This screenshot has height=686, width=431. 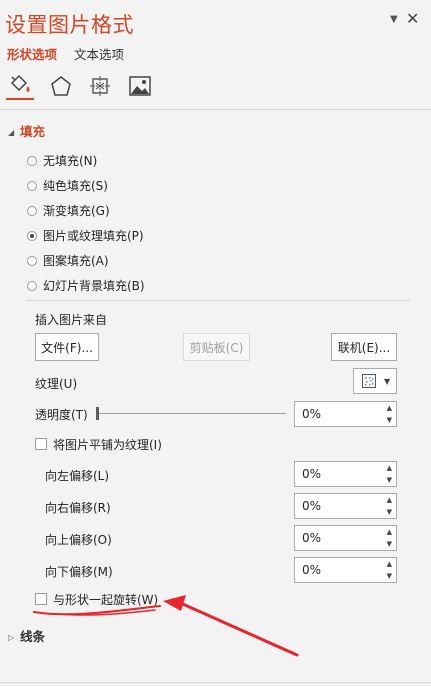 I want to click on line-section-label: 线条, so click(x=33, y=636).